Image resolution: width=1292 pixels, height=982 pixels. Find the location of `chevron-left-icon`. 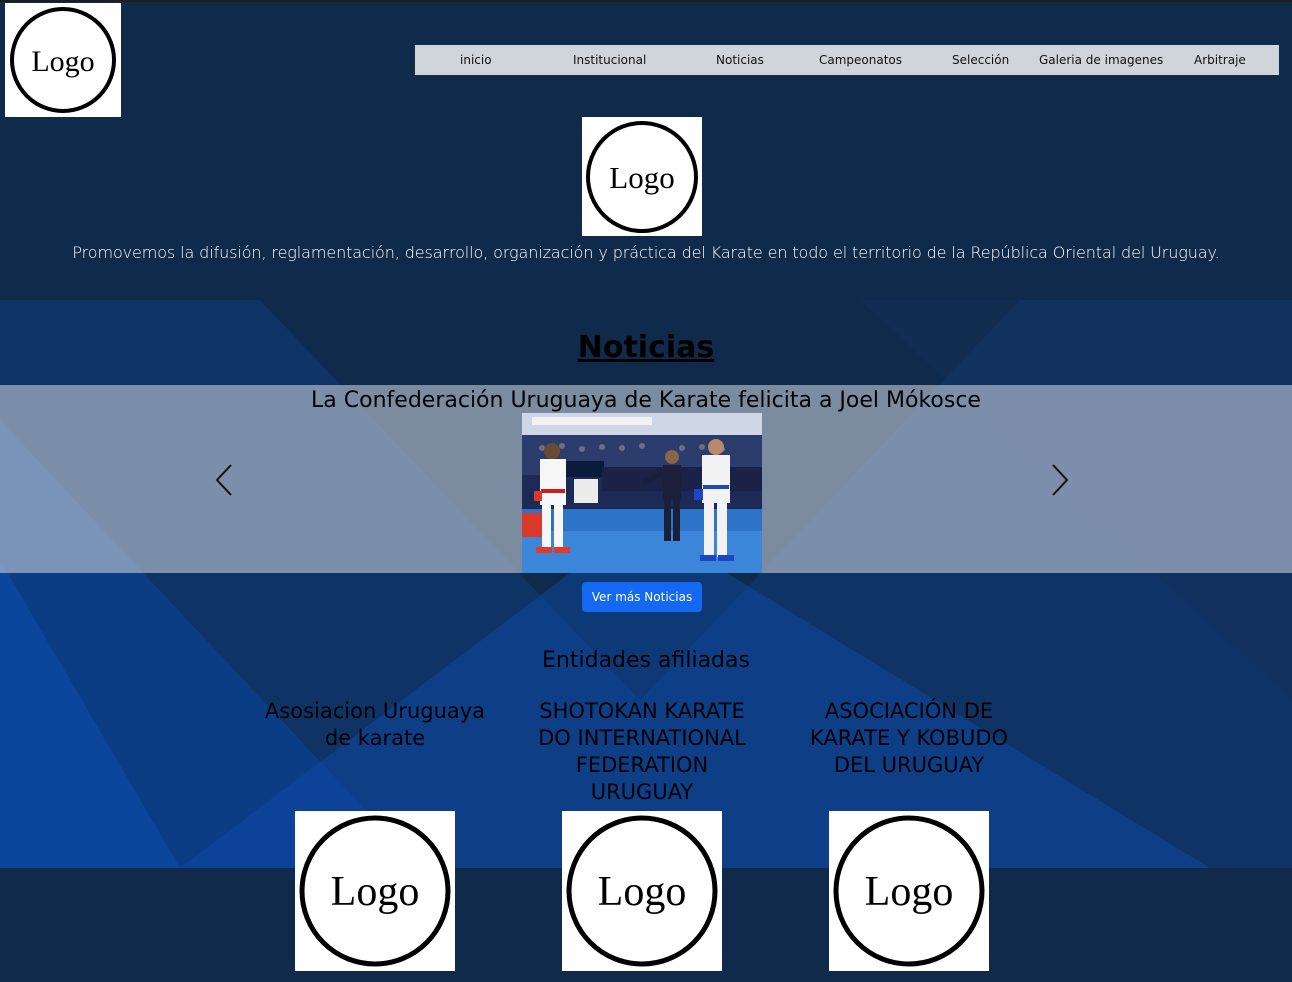

chevron-left-icon is located at coordinates (223, 480).